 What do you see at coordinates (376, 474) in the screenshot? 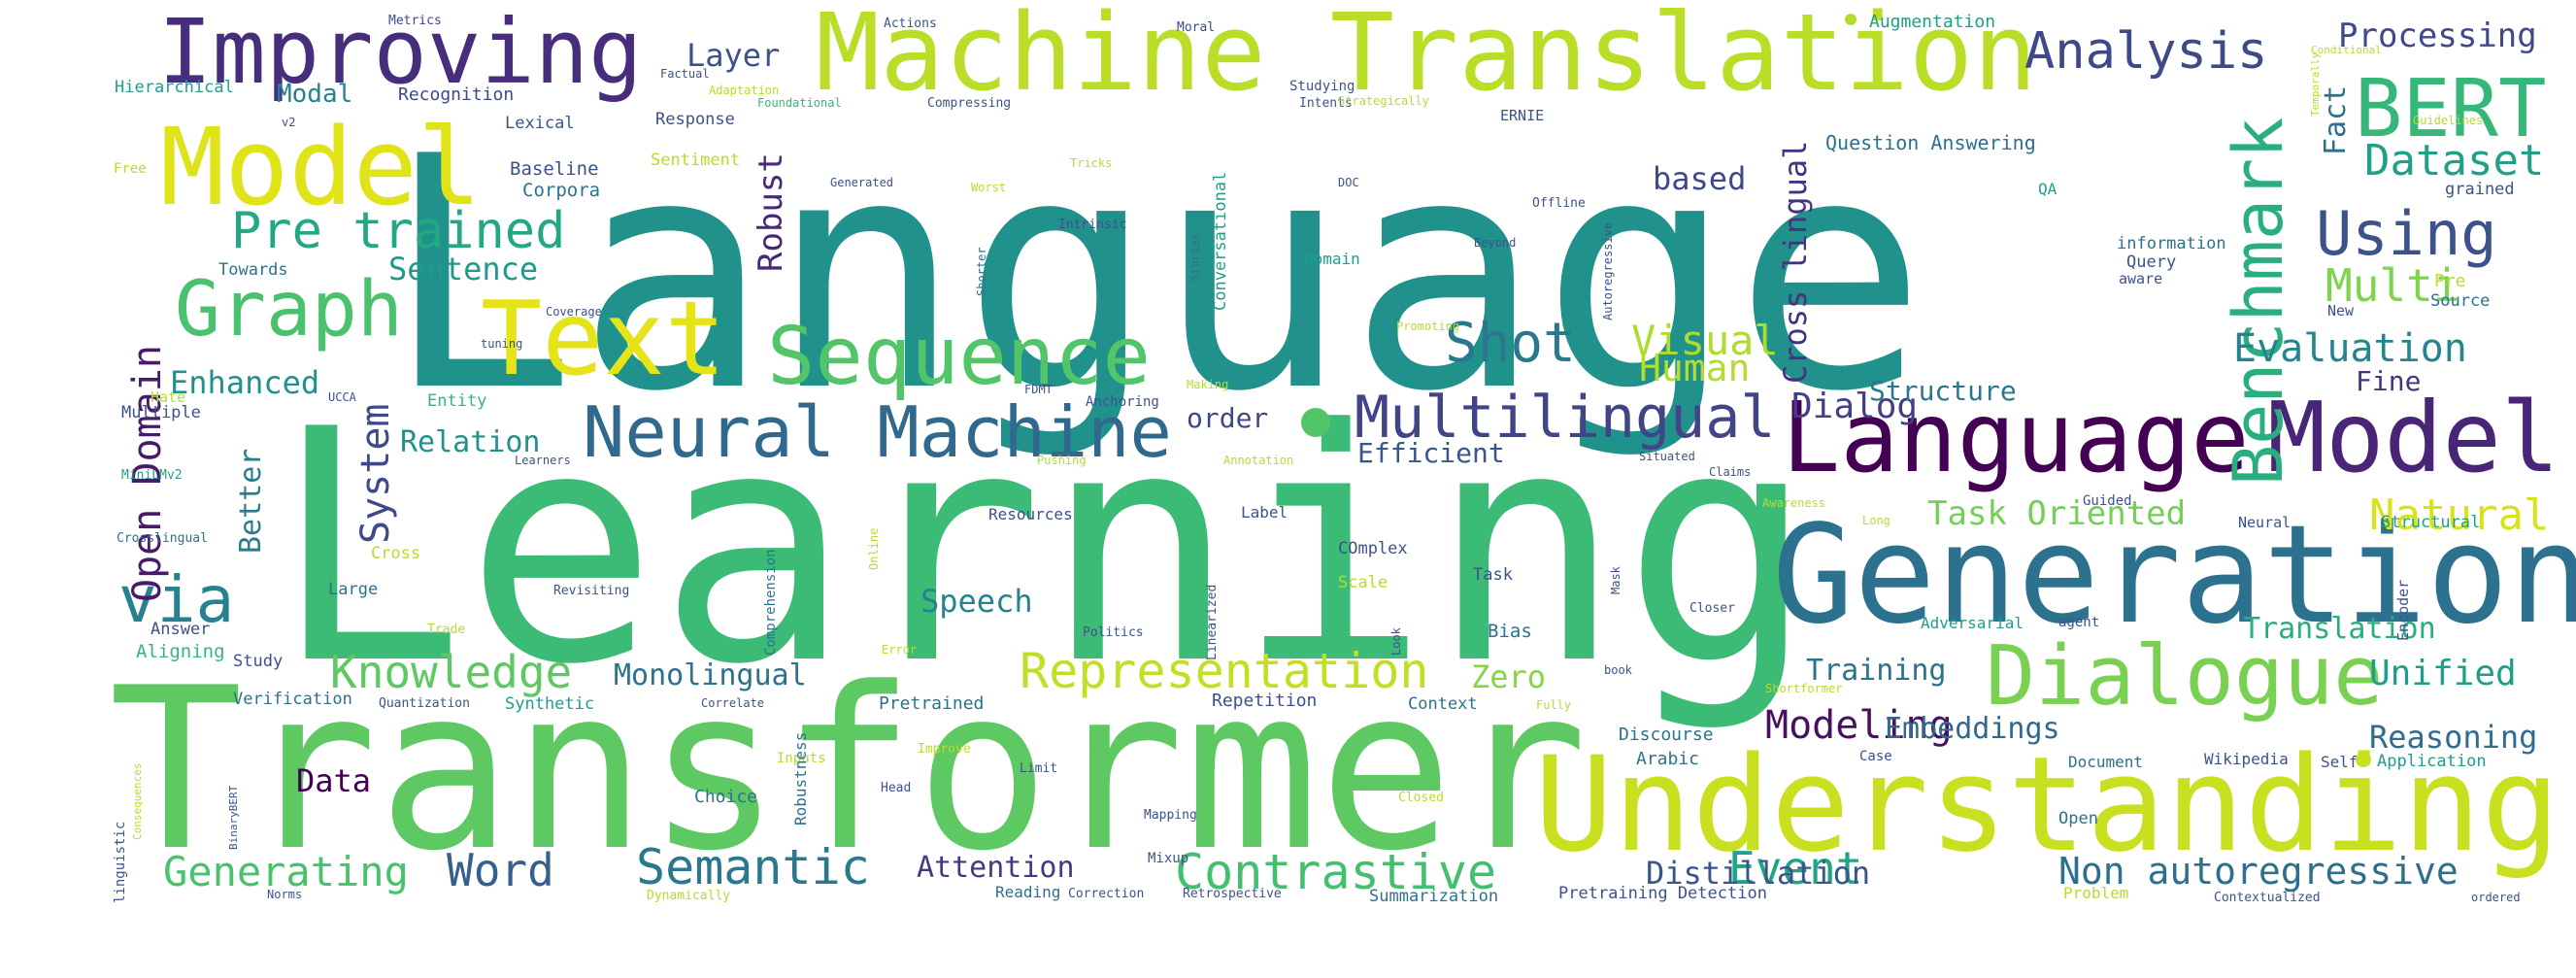
I see `word-system-48: System` at bounding box center [376, 474].